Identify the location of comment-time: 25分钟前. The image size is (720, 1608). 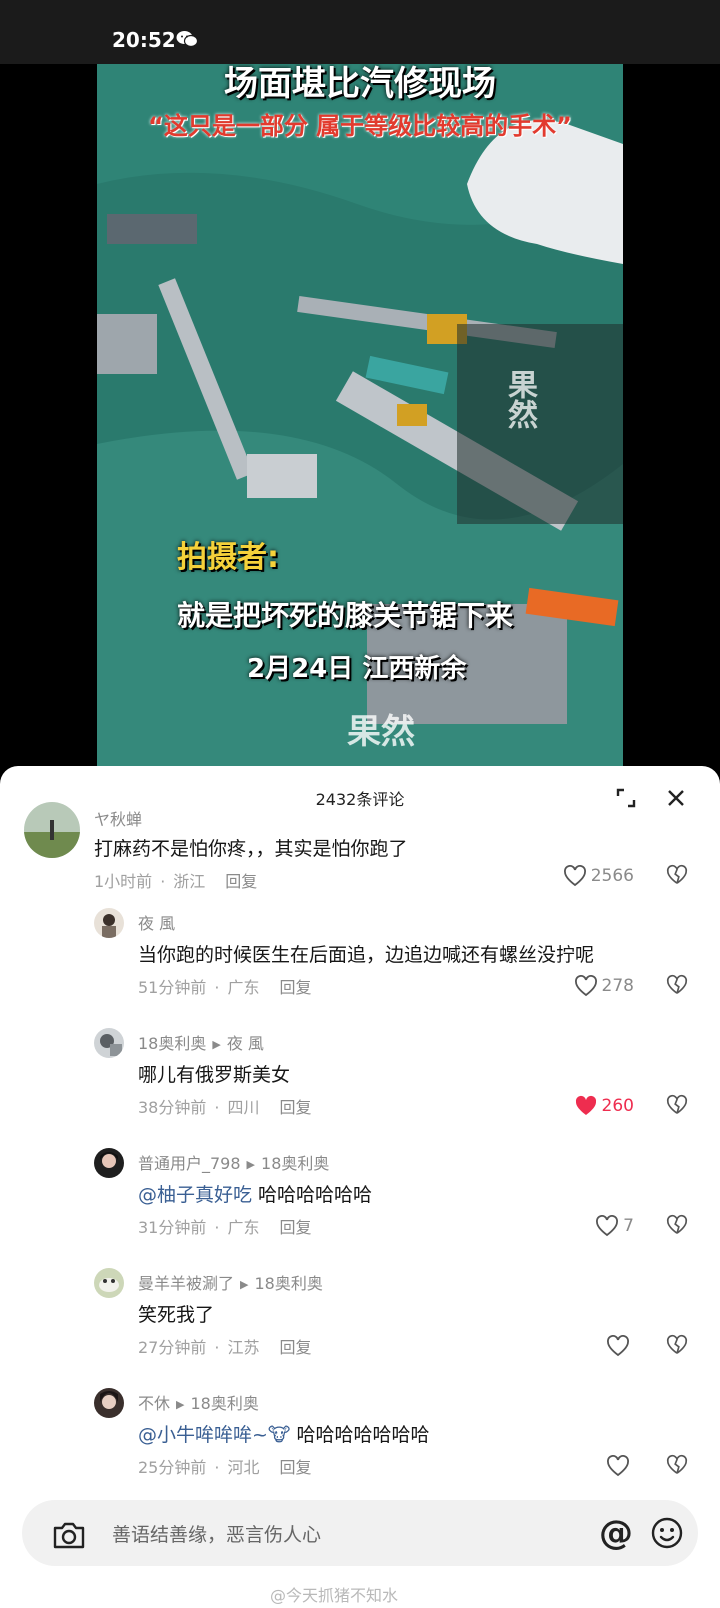
(172, 1467).